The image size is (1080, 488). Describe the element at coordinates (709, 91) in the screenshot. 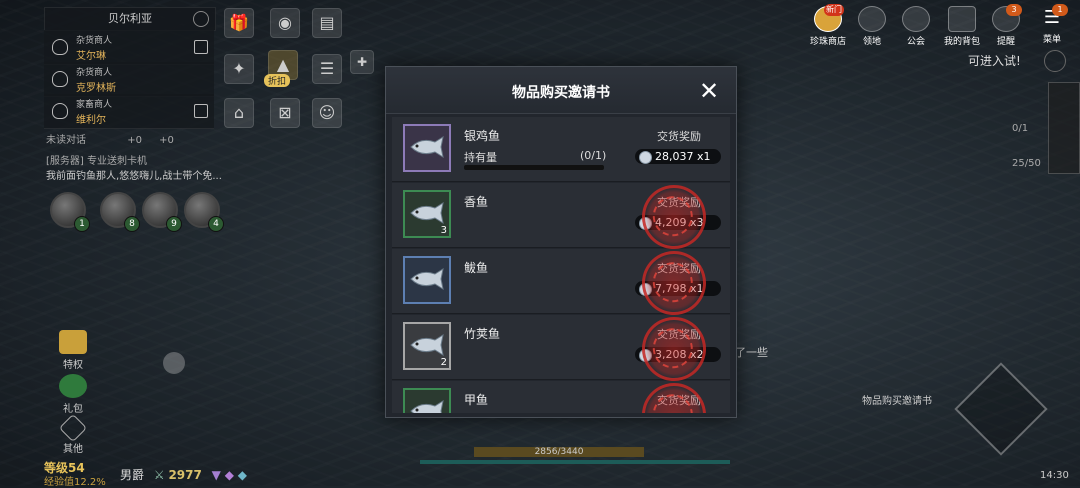

I see `close-icon: ✕` at that location.